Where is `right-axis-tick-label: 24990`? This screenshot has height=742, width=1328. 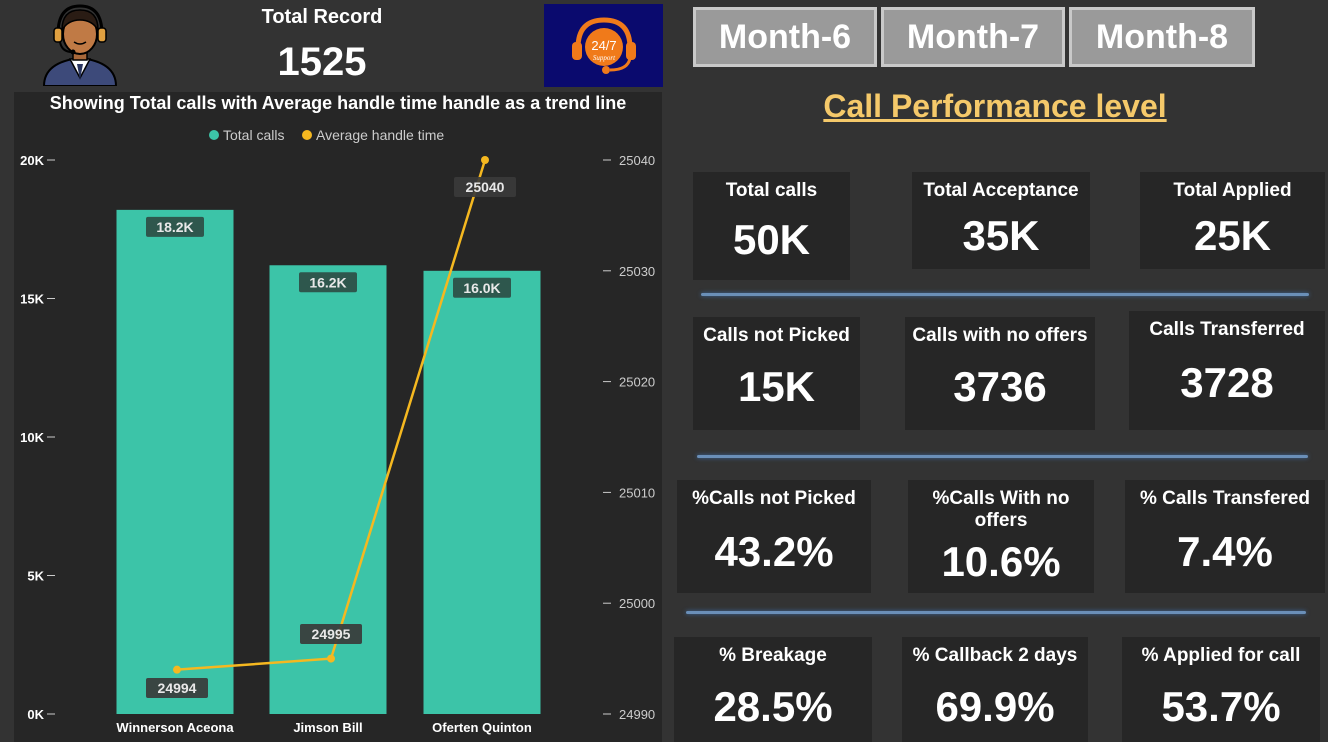
right-axis-tick-label: 24990 is located at coordinates (637, 714).